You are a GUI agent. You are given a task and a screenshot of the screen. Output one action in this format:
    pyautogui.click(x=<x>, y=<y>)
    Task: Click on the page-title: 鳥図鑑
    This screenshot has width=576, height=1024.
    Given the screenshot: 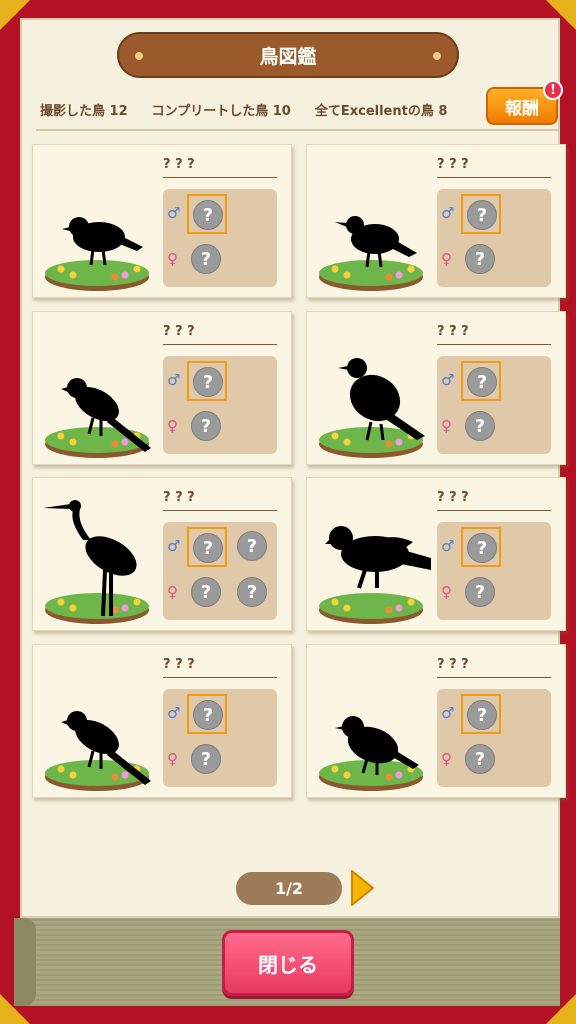 What is the action you would take?
    pyautogui.click(x=288, y=56)
    